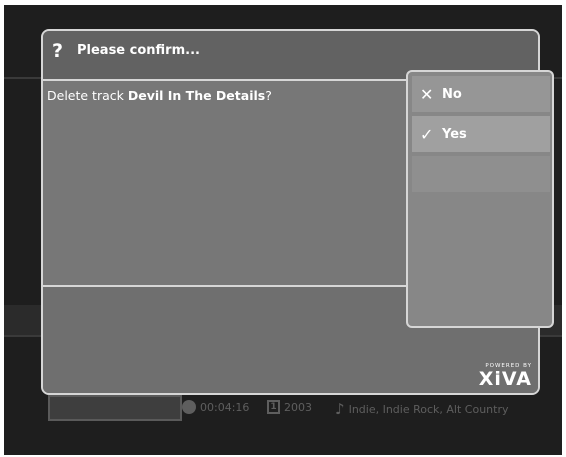 This screenshot has height=457, width=566. What do you see at coordinates (58, 51) in the screenshot?
I see `question-icon: ?` at bounding box center [58, 51].